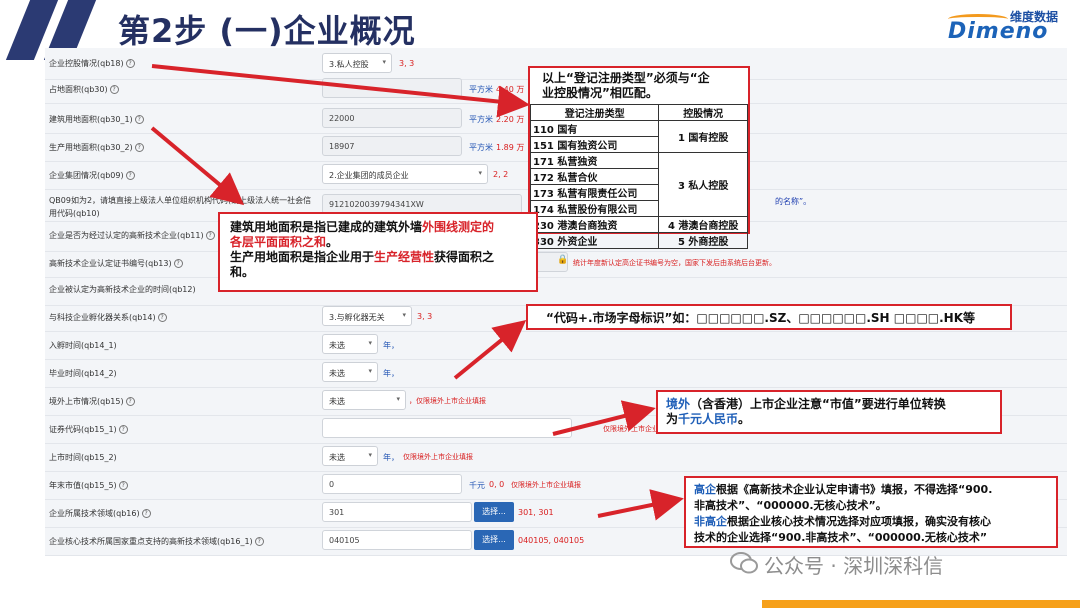 This screenshot has width=1080, height=608. Describe the element at coordinates (626, 78) in the screenshot. I see `callout-text: 以上“登记注册类型”必须与“企` at that location.